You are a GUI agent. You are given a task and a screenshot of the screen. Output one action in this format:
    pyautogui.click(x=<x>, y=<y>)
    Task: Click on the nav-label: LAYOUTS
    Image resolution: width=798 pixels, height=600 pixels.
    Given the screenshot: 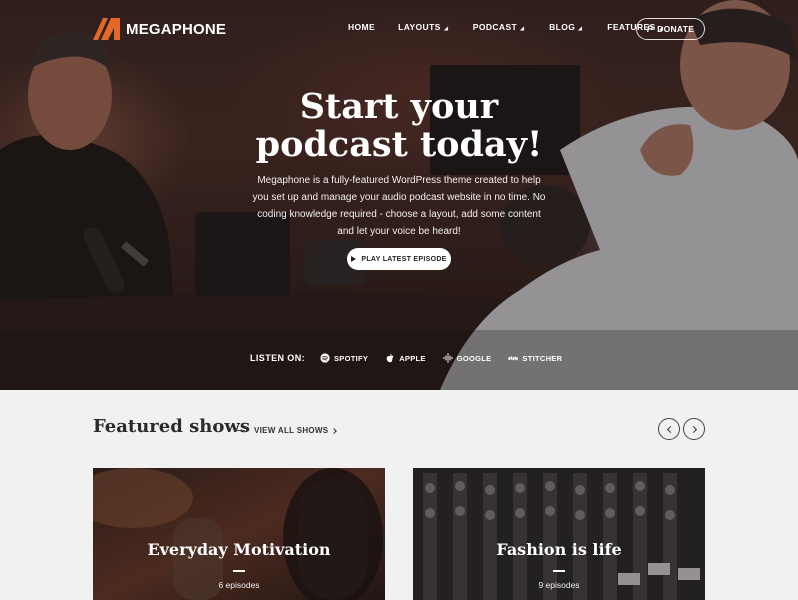 What is the action you would take?
    pyautogui.click(x=419, y=27)
    